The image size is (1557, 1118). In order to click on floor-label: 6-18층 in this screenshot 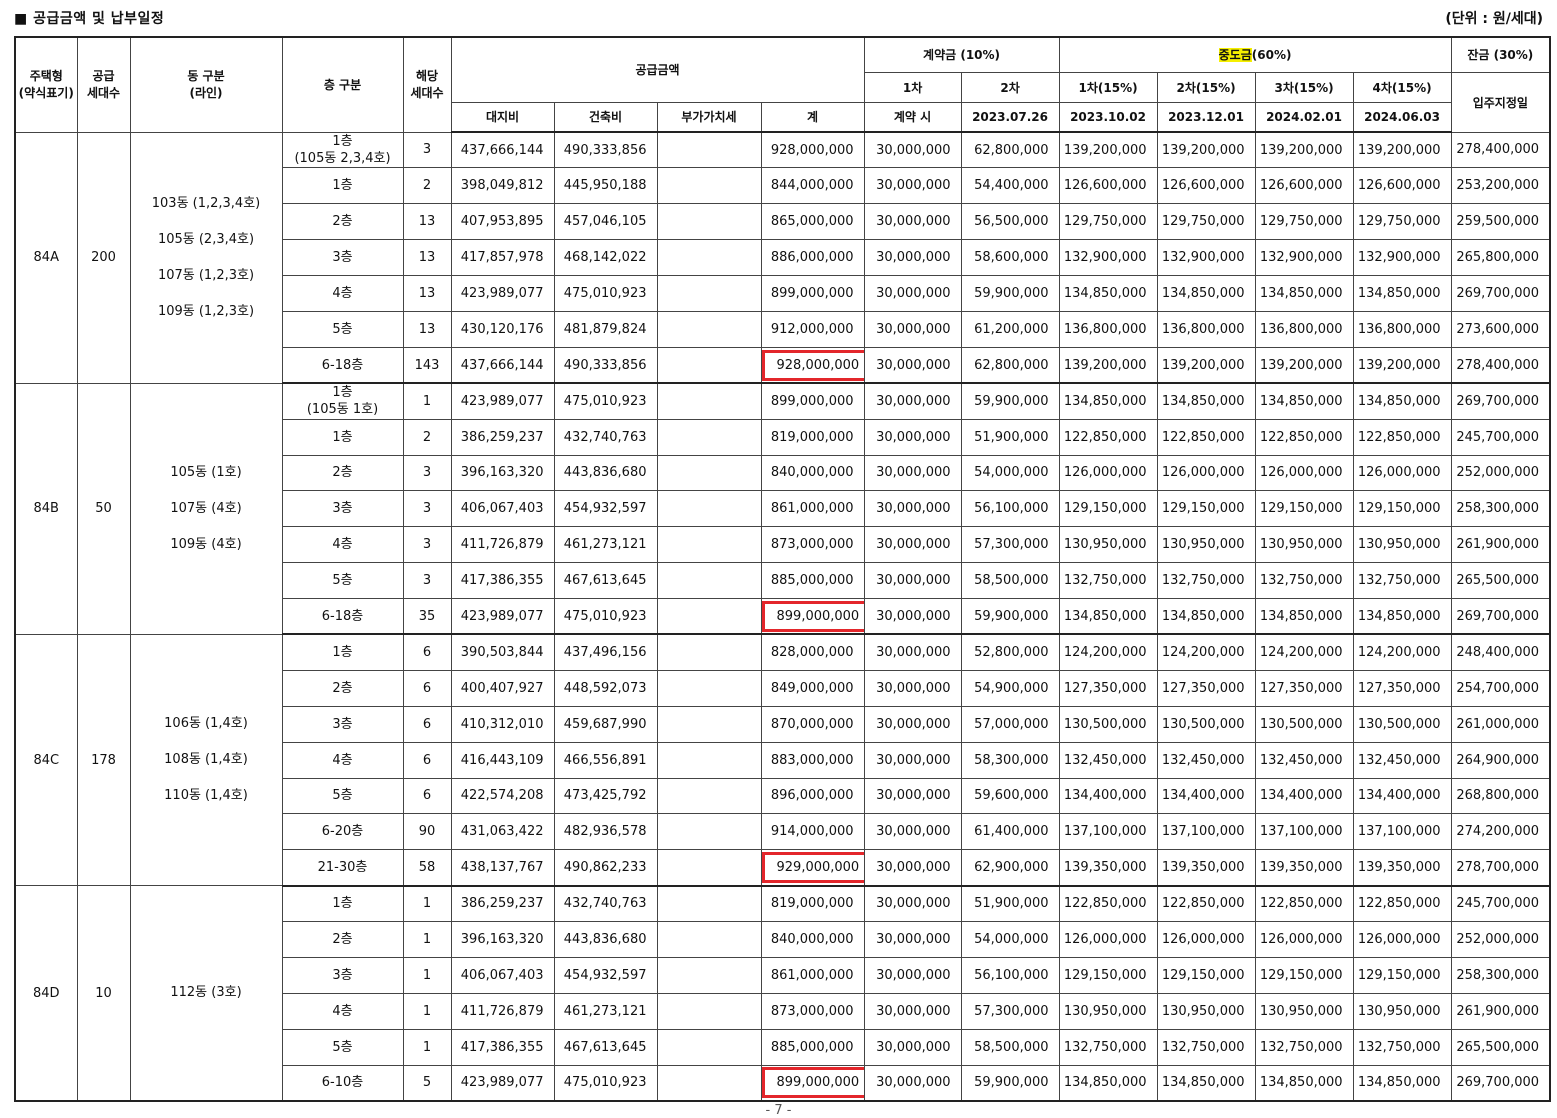, I will do `click(342, 365)`.